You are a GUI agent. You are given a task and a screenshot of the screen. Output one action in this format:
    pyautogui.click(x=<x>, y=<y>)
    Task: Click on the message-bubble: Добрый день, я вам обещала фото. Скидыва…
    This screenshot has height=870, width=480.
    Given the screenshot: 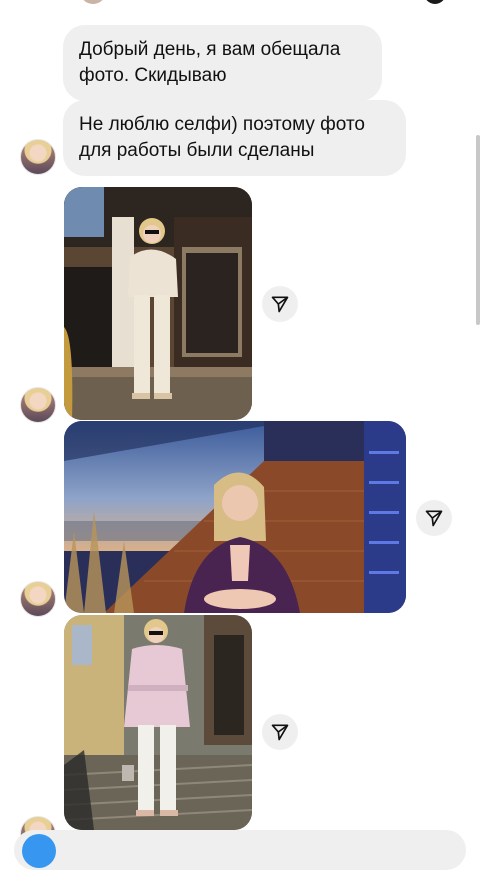 What is the action you would take?
    pyautogui.click(x=222, y=63)
    